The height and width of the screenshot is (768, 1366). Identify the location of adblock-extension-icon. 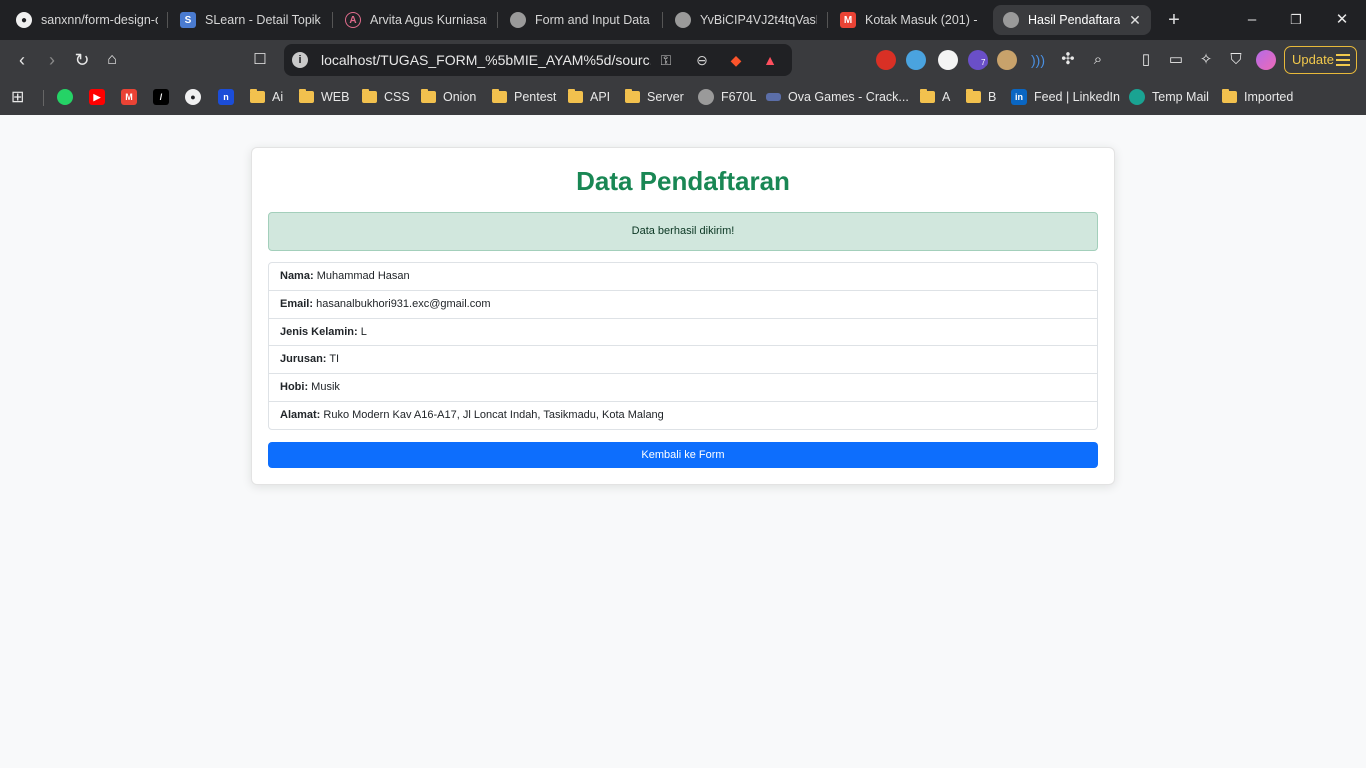
(886, 60).